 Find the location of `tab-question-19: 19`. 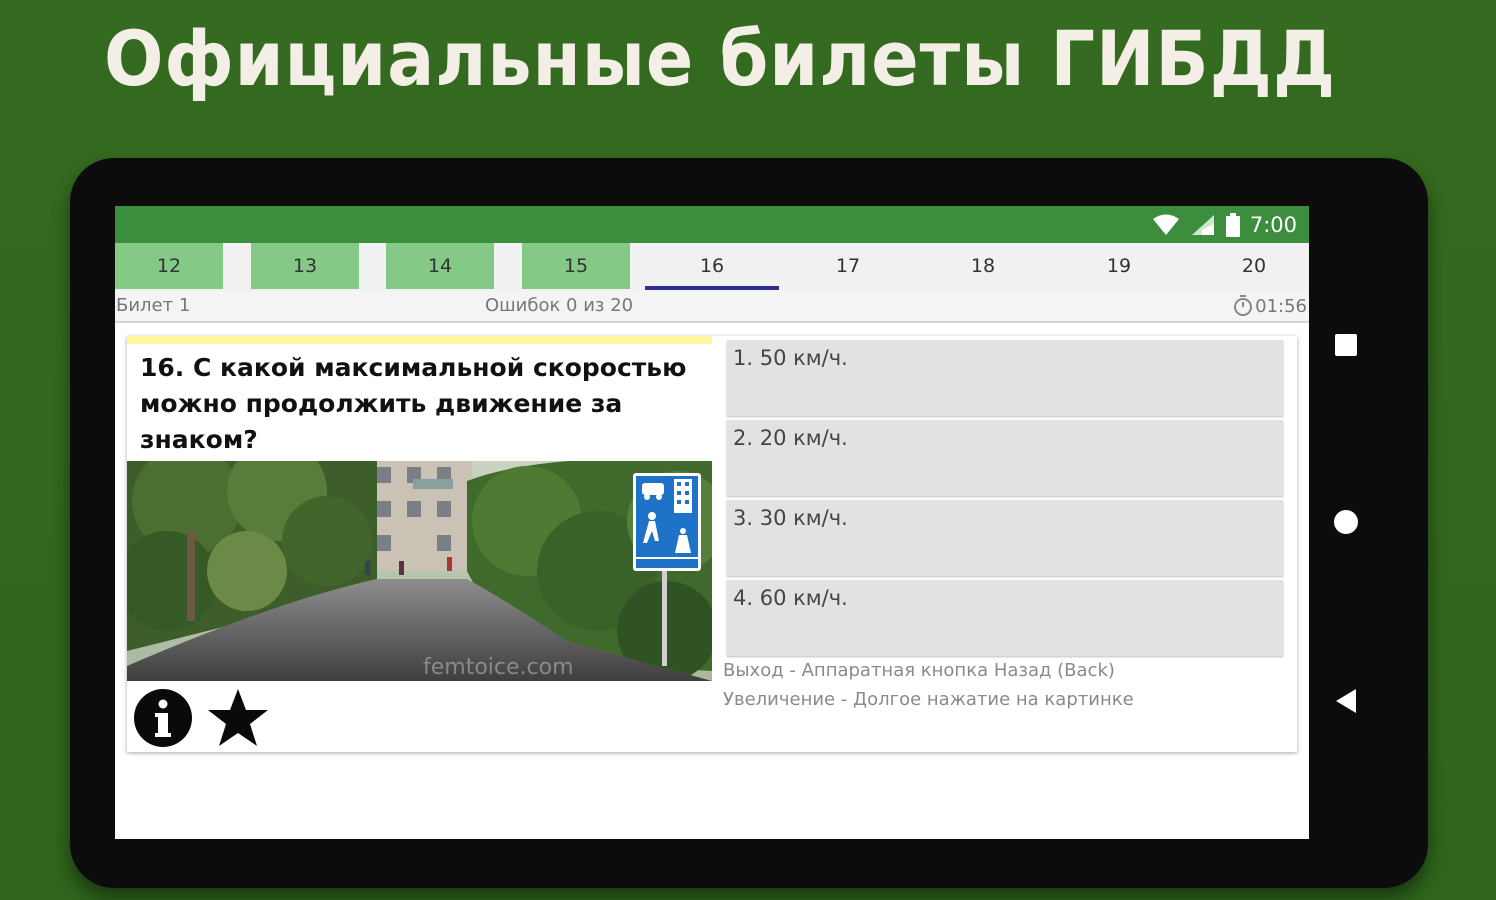

tab-question-19: 19 is located at coordinates (1119, 266).